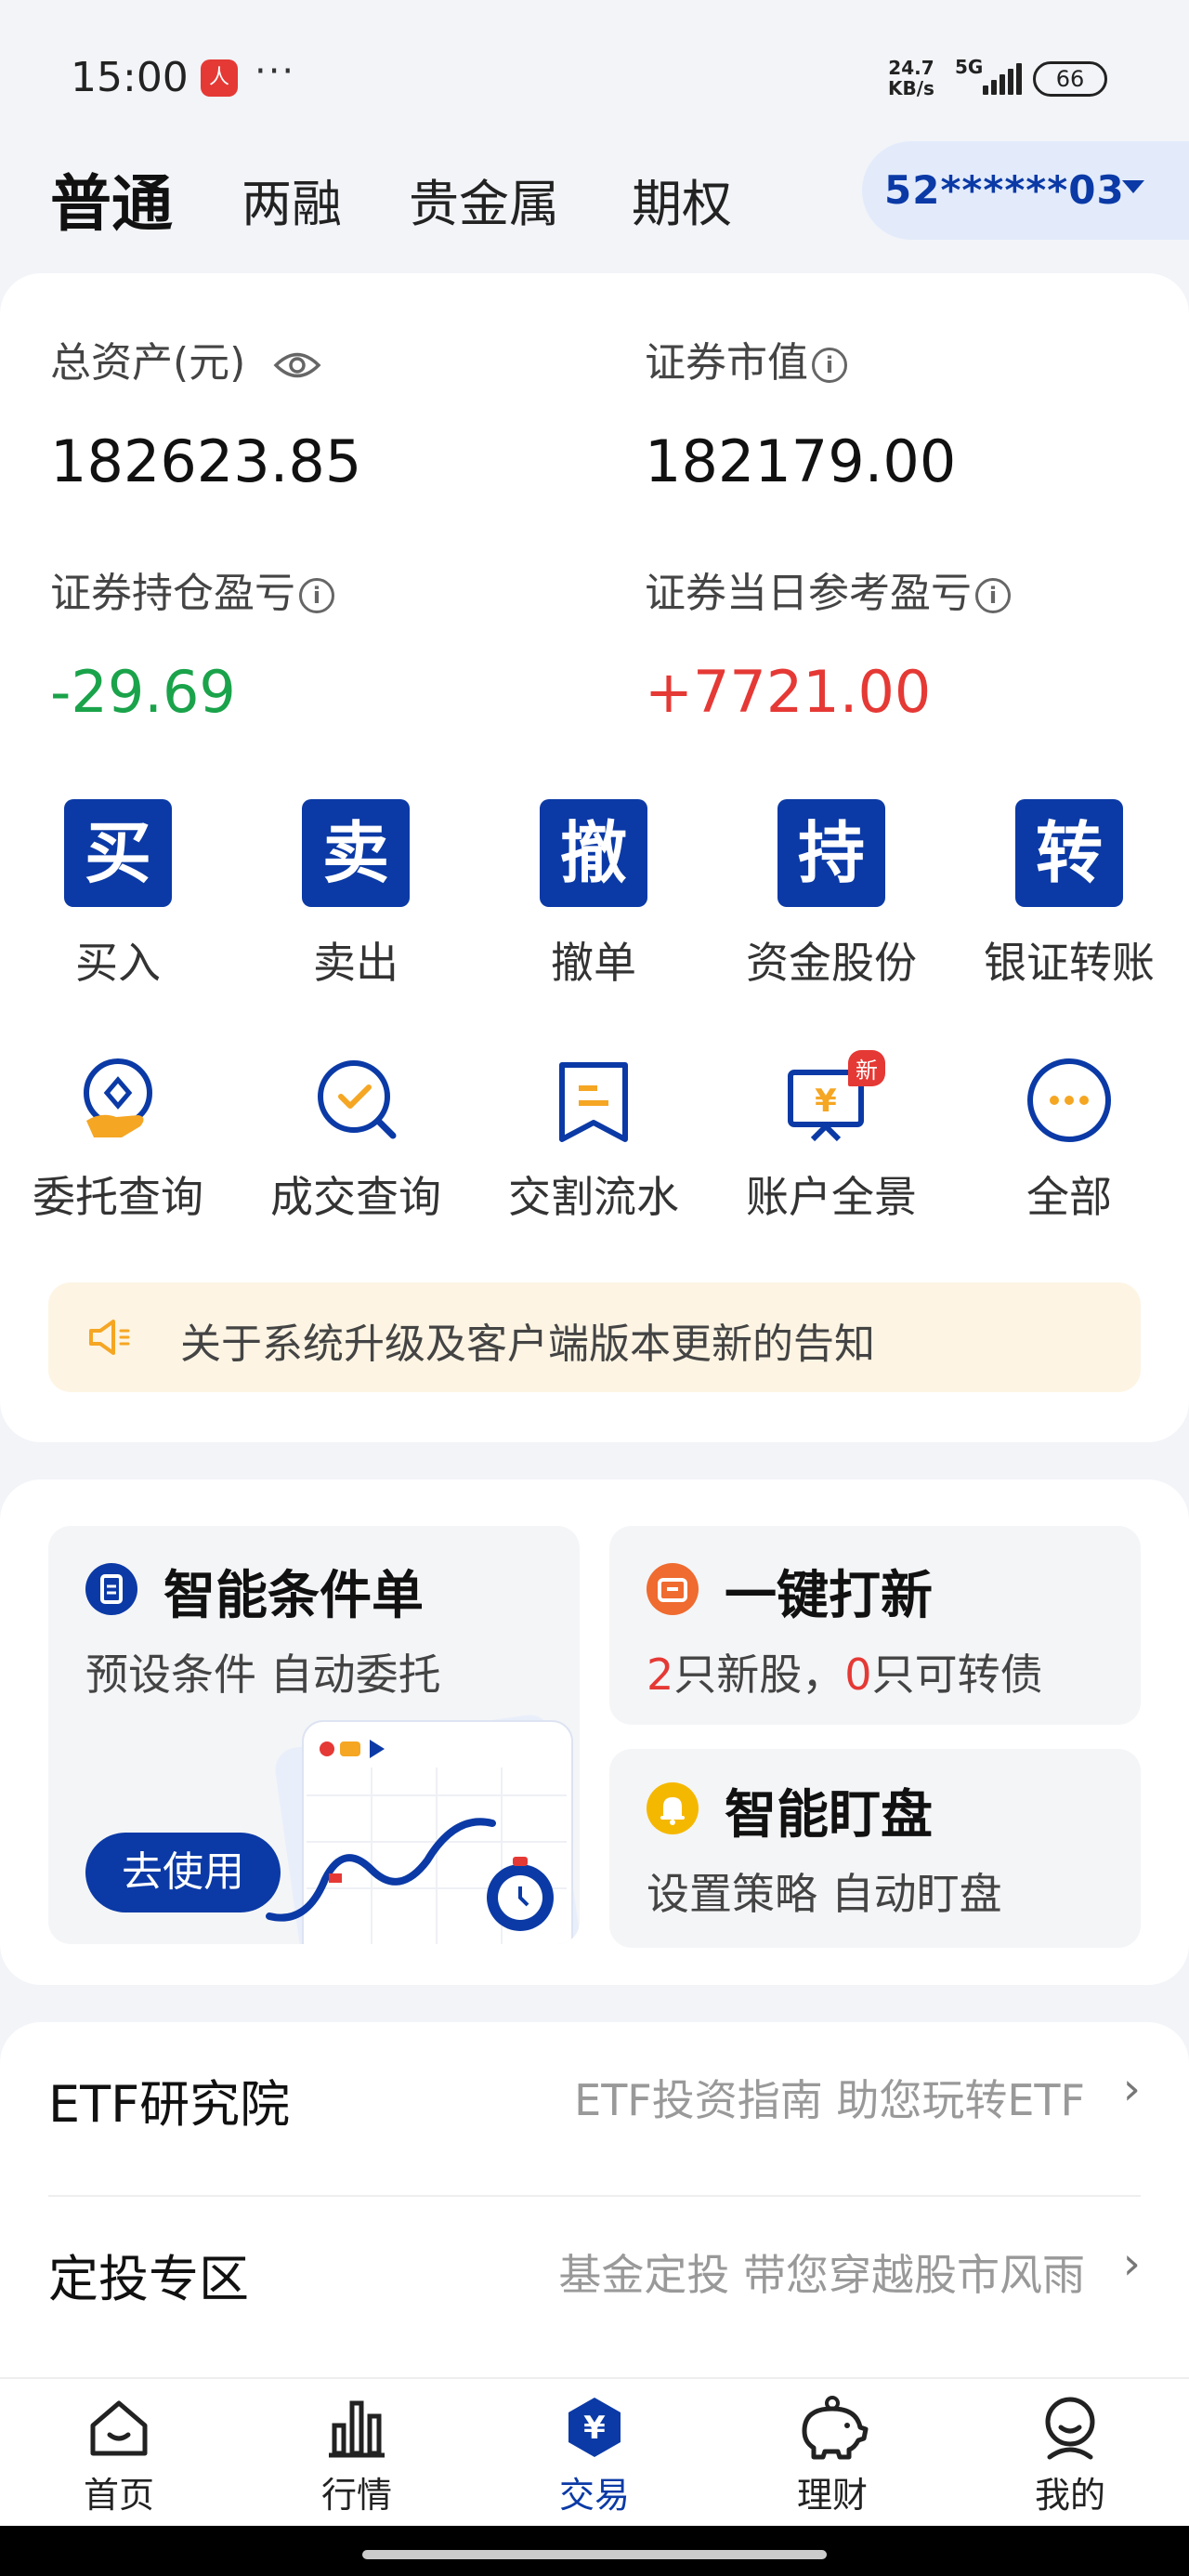 The height and width of the screenshot is (2576, 1189). I want to click on etf-research-row: ETF研究院 ETF投资指南 助您玩转ETF ›, so click(594, 2092).